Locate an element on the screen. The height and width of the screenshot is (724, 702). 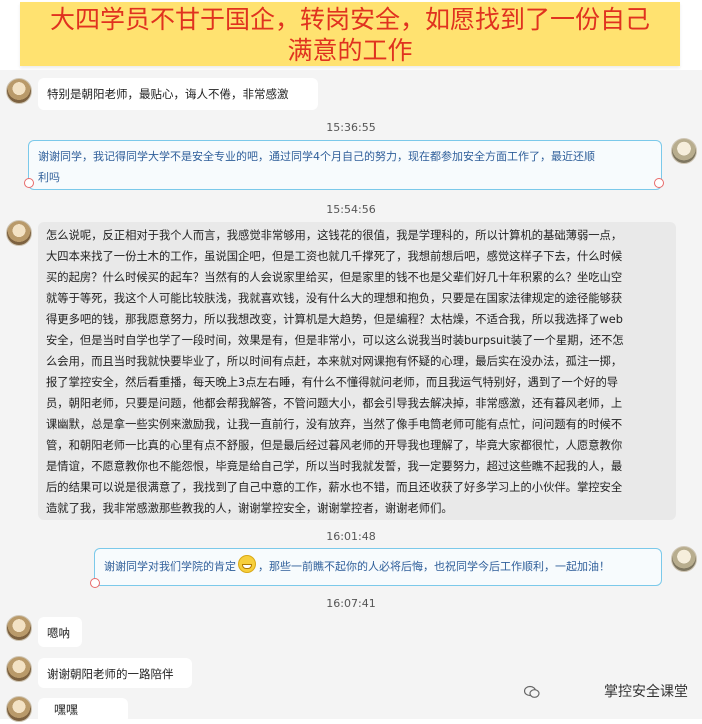
message-text: 嗯呐 is located at coordinates (58, 633).